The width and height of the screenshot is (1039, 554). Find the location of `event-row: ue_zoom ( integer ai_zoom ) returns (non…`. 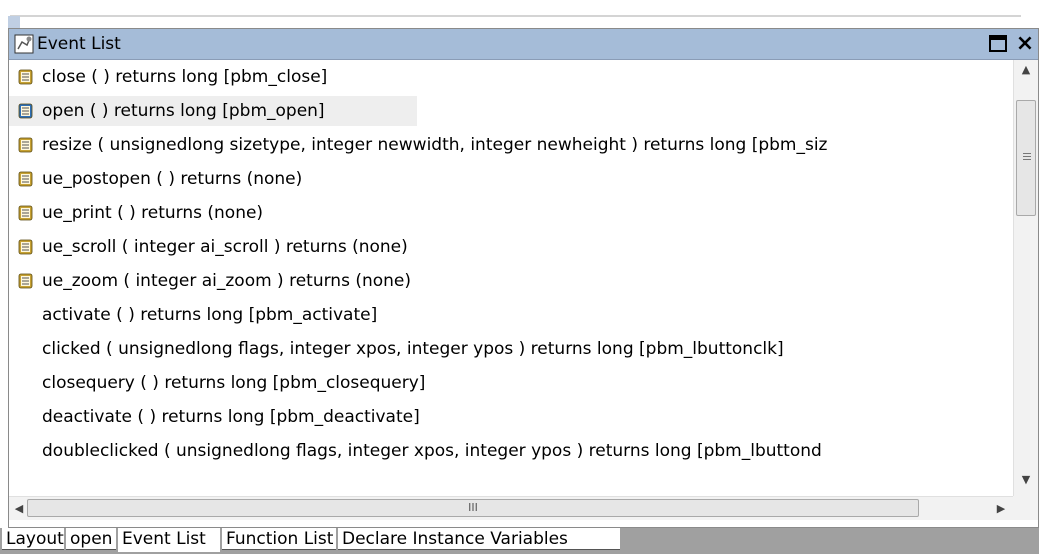

event-row: ue_zoom ( integer ai_zoom ) returns (non… is located at coordinates (511, 281).